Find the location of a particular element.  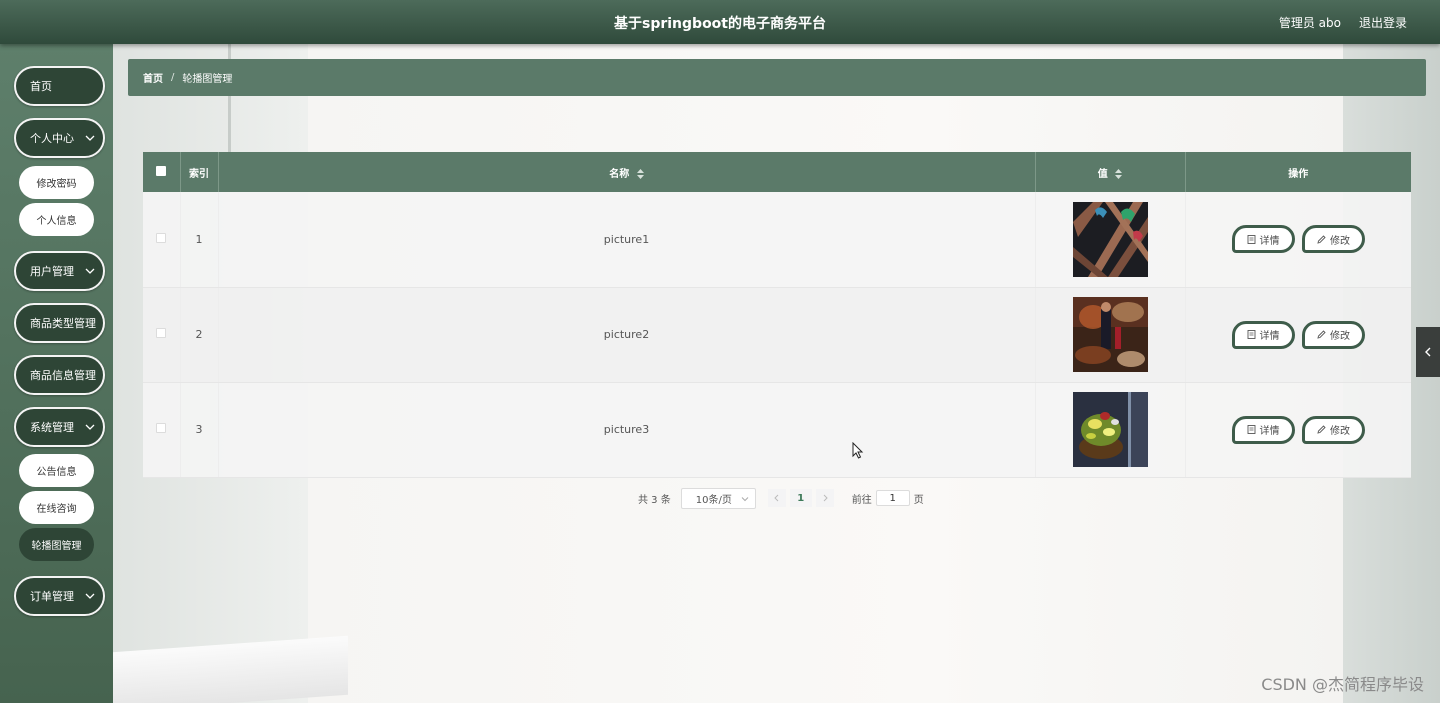

prev-page-button is located at coordinates (776, 498).